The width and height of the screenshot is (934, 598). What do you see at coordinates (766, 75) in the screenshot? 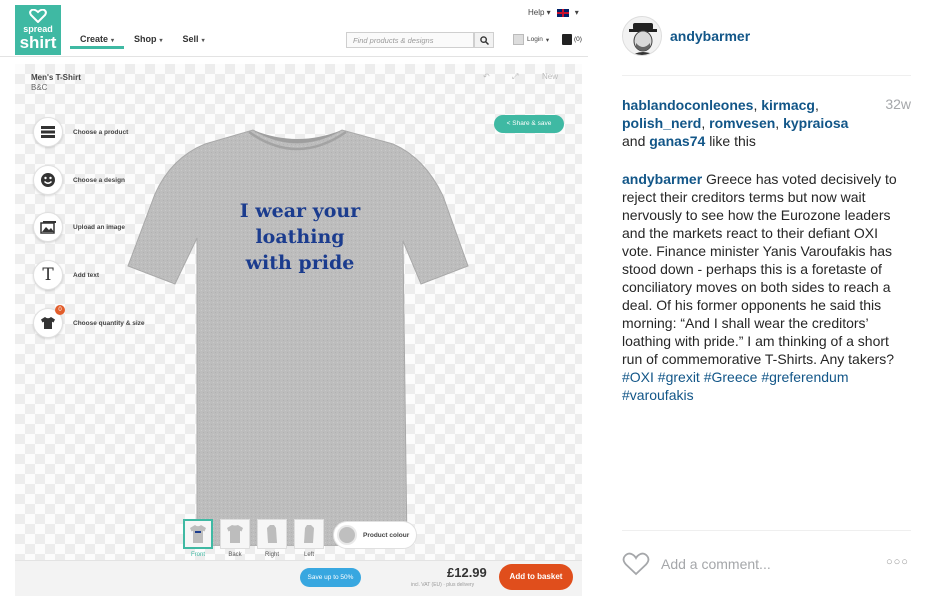
I see `header-divider` at bounding box center [766, 75].